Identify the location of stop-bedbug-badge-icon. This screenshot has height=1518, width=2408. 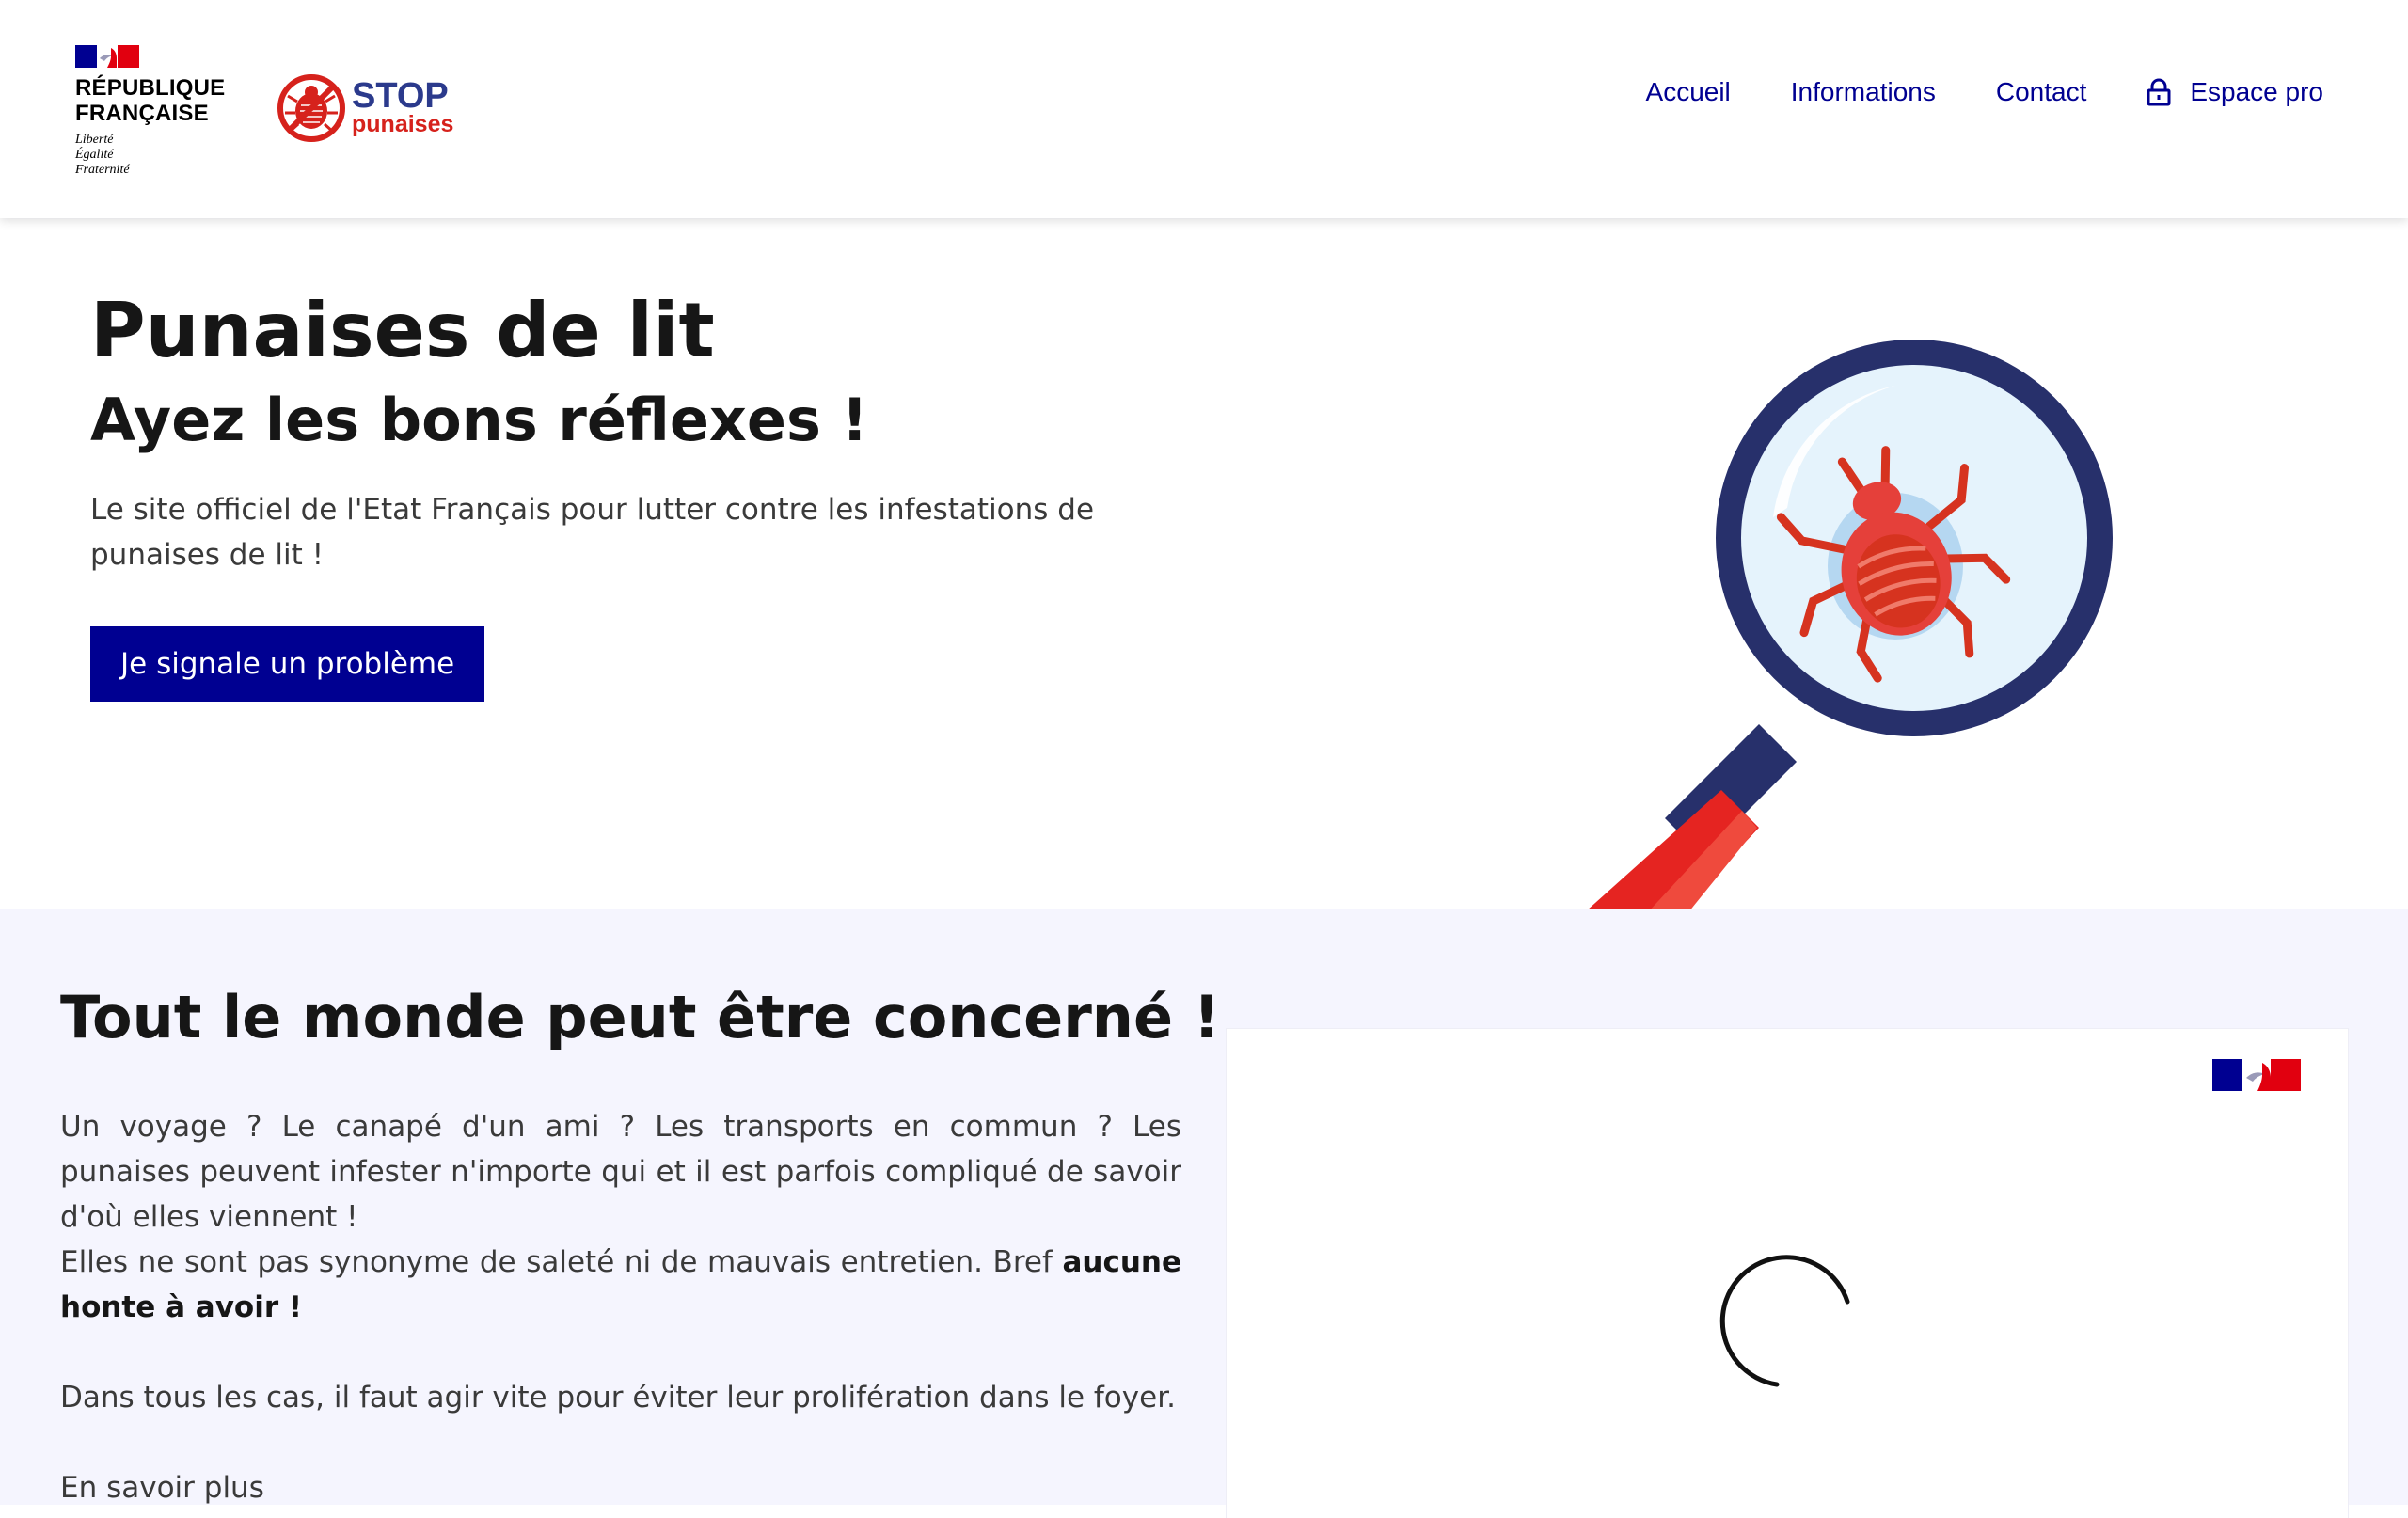
(311, 108).